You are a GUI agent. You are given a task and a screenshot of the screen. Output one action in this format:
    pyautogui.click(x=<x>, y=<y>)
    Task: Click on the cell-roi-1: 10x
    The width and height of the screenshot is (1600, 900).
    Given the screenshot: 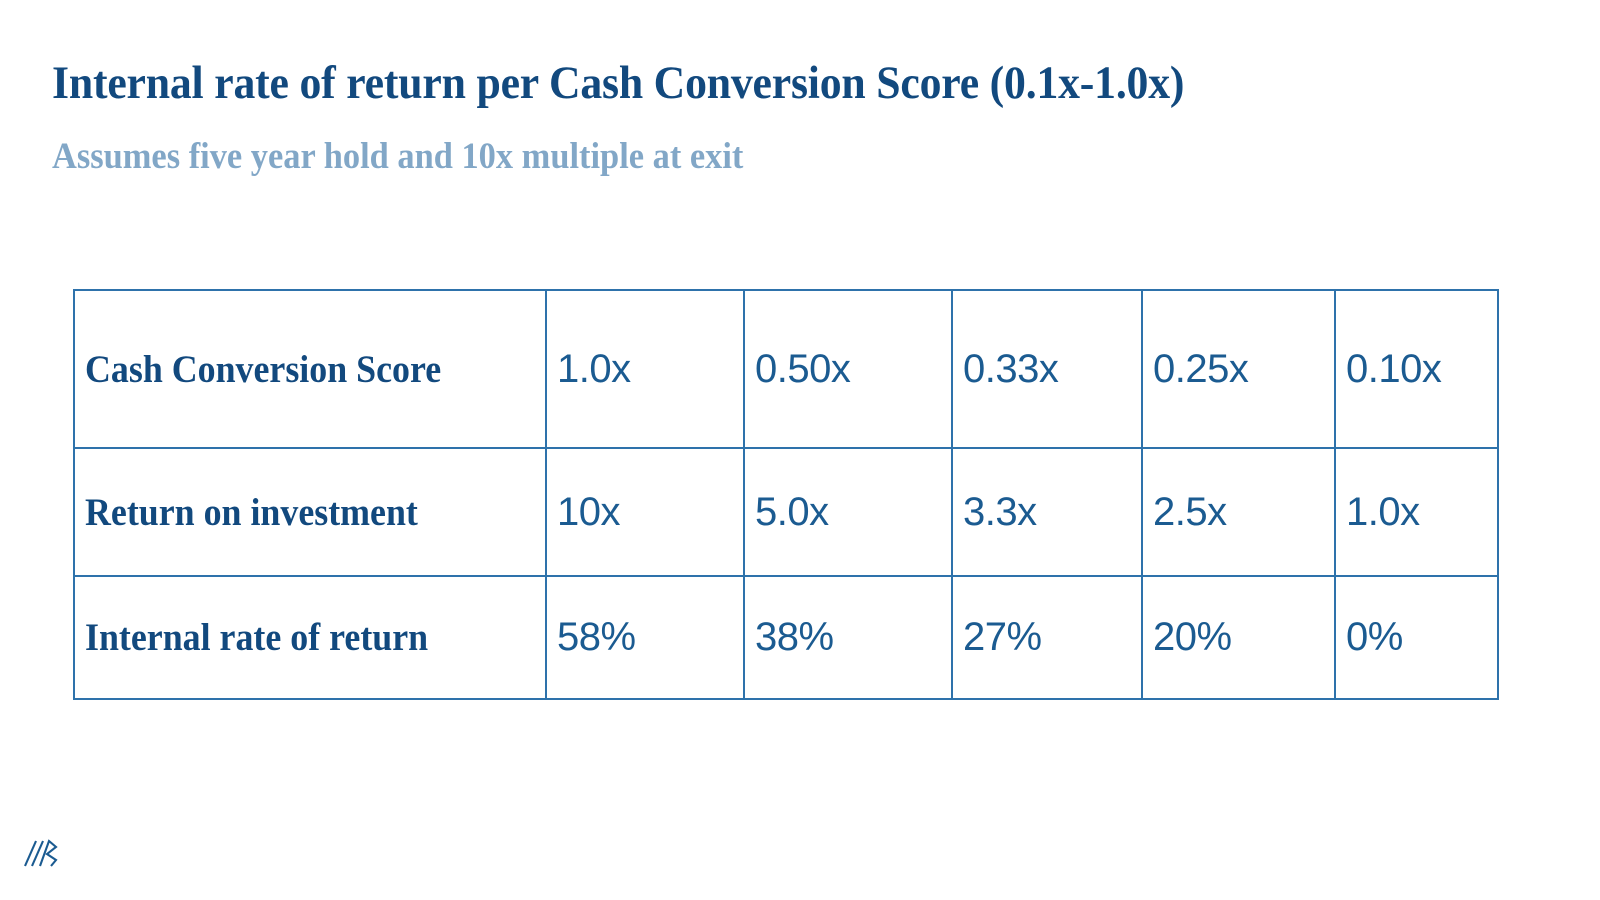 What is the action you would take?
    pyautogui.click(x=645, y=512)
    